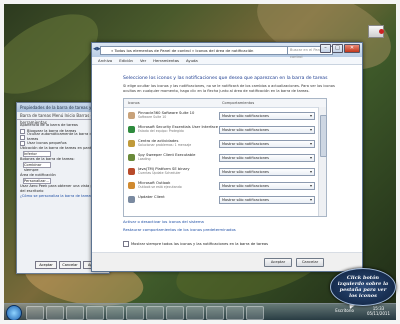 This screenshot has height=324, width=400. I want to click on ok-button: Aceptar, so click(278, 262).